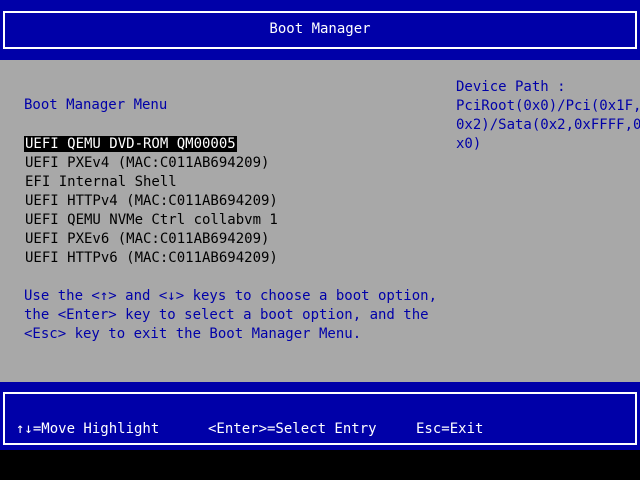 The width and height of the screenshot is (640, 480). I want to click on boot-option-nvme: UEFI QEMU NVMe Ctrl collabvm 1, so click(151, 220).